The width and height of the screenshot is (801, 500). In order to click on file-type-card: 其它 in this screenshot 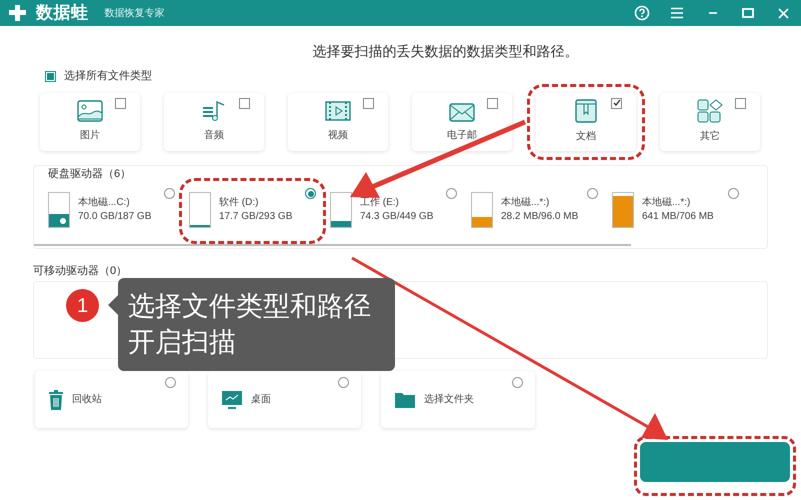, I will do `click(710, 121)`.